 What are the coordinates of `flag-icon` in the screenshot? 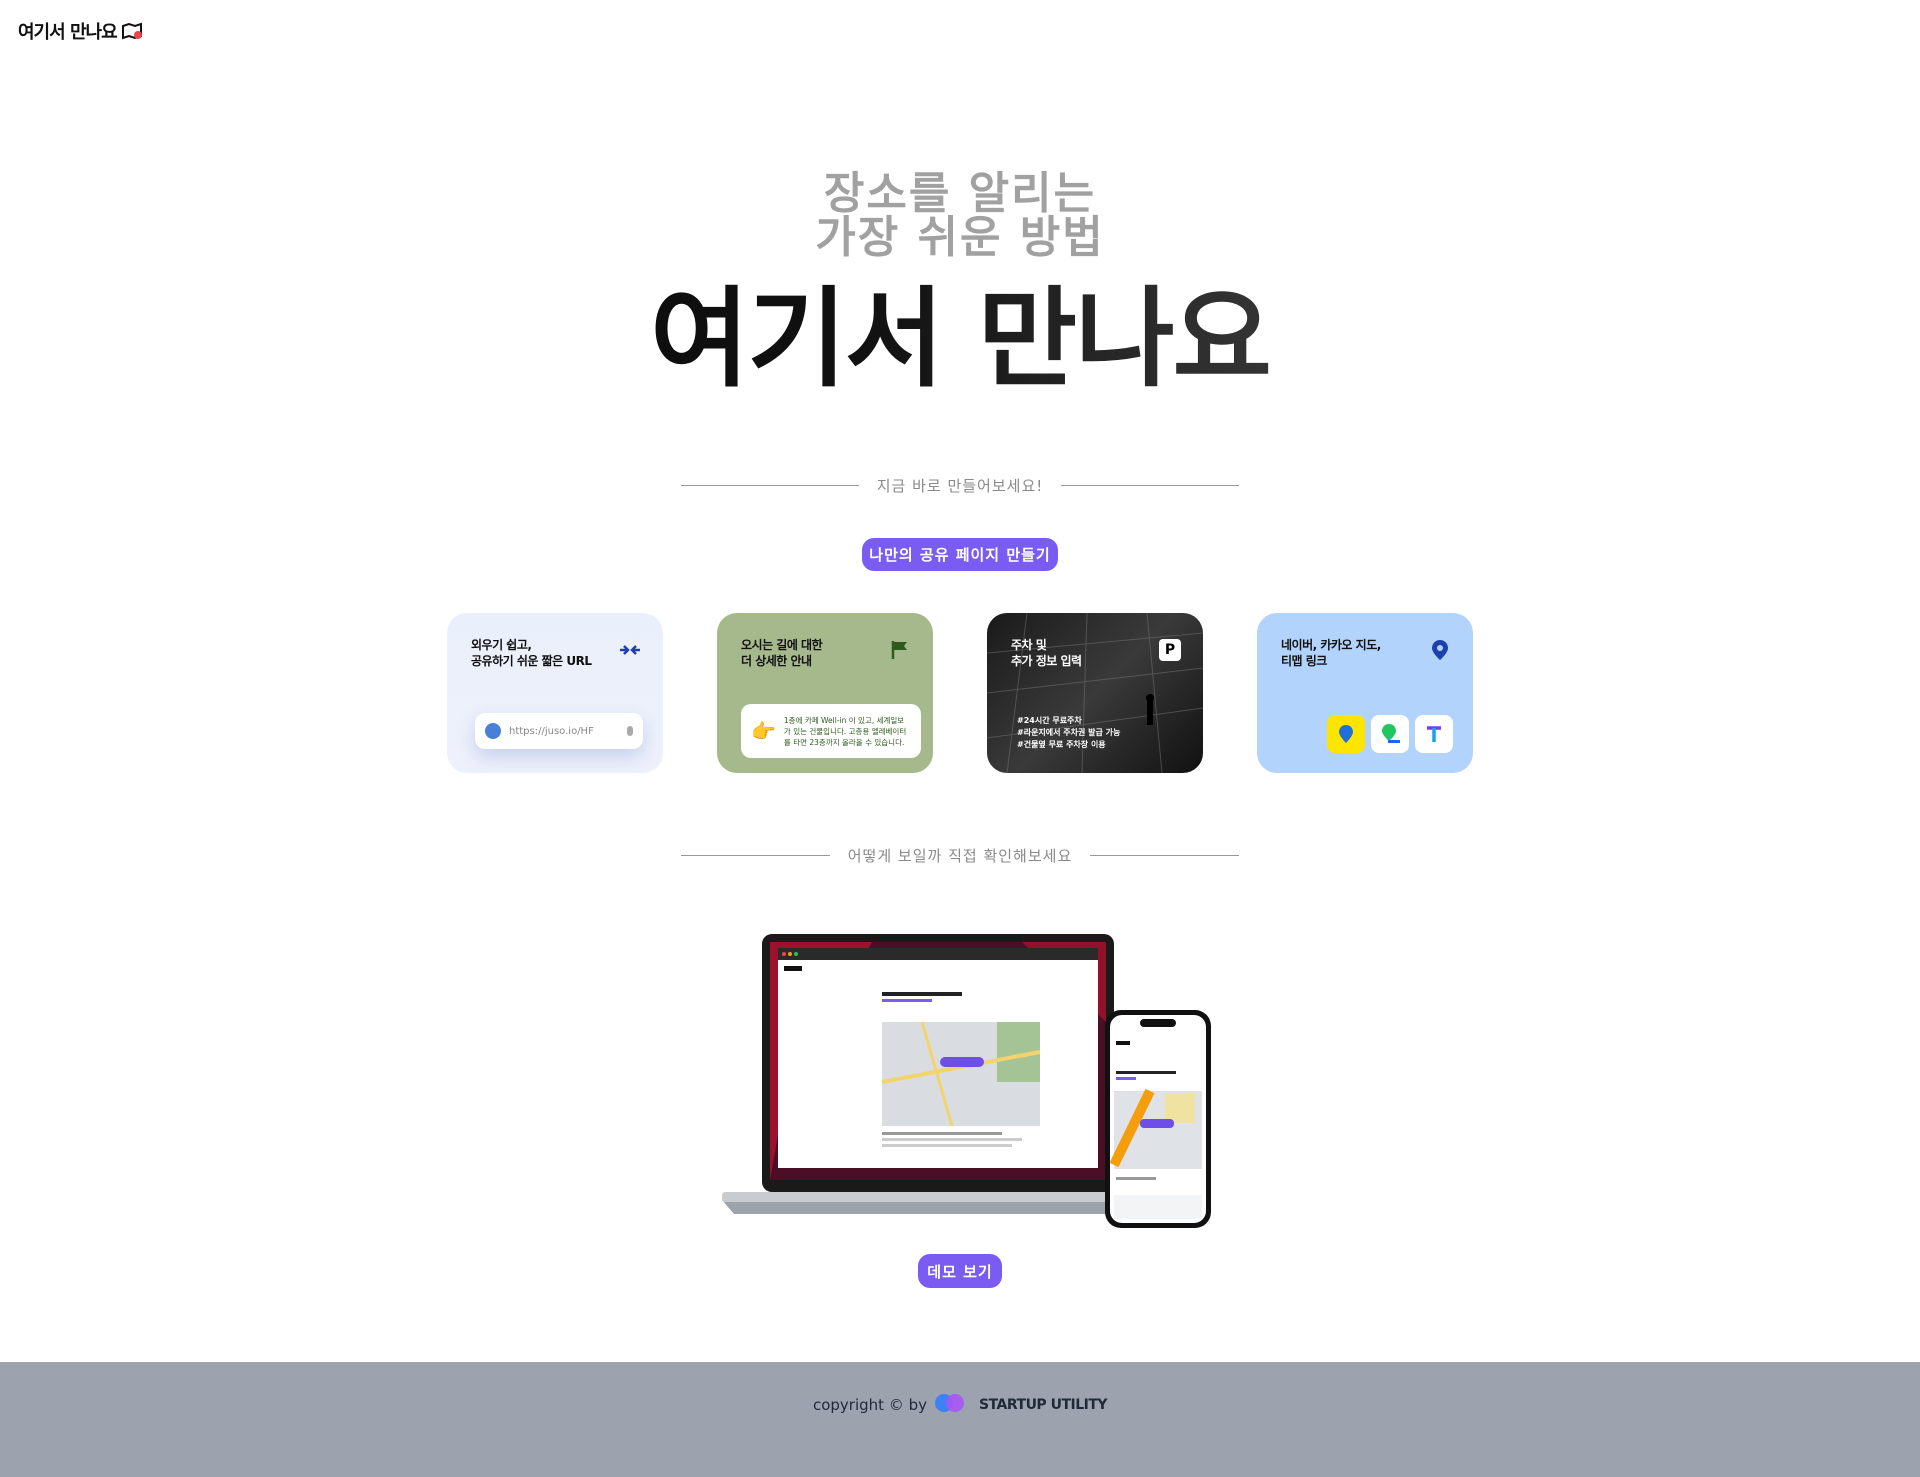 It's located at (900, 650).